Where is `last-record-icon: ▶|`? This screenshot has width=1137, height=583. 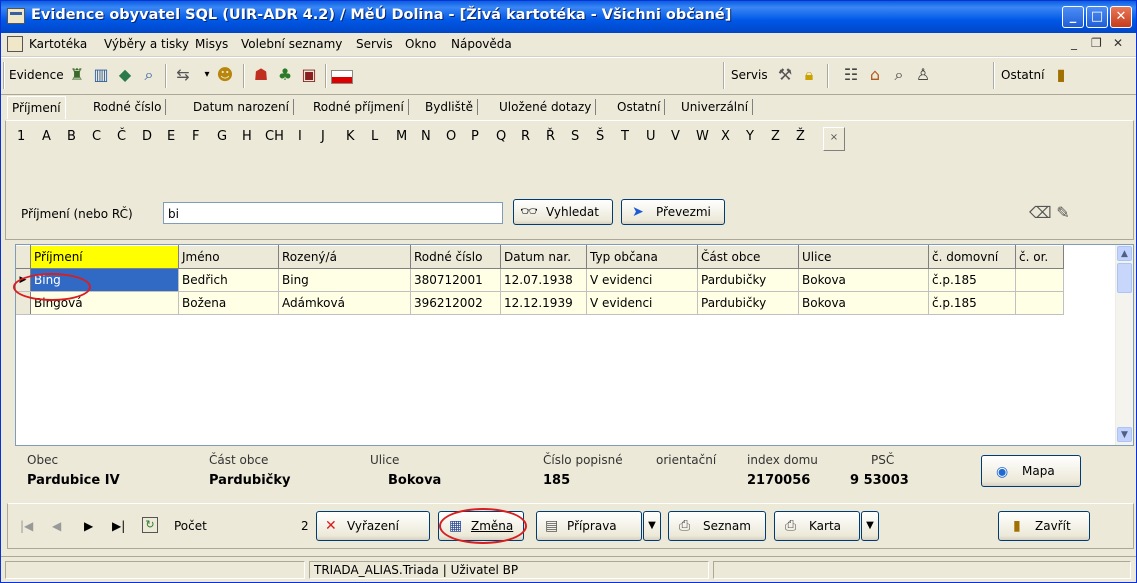 last-record-icon: ▶| is located at coordinates (118, 526).